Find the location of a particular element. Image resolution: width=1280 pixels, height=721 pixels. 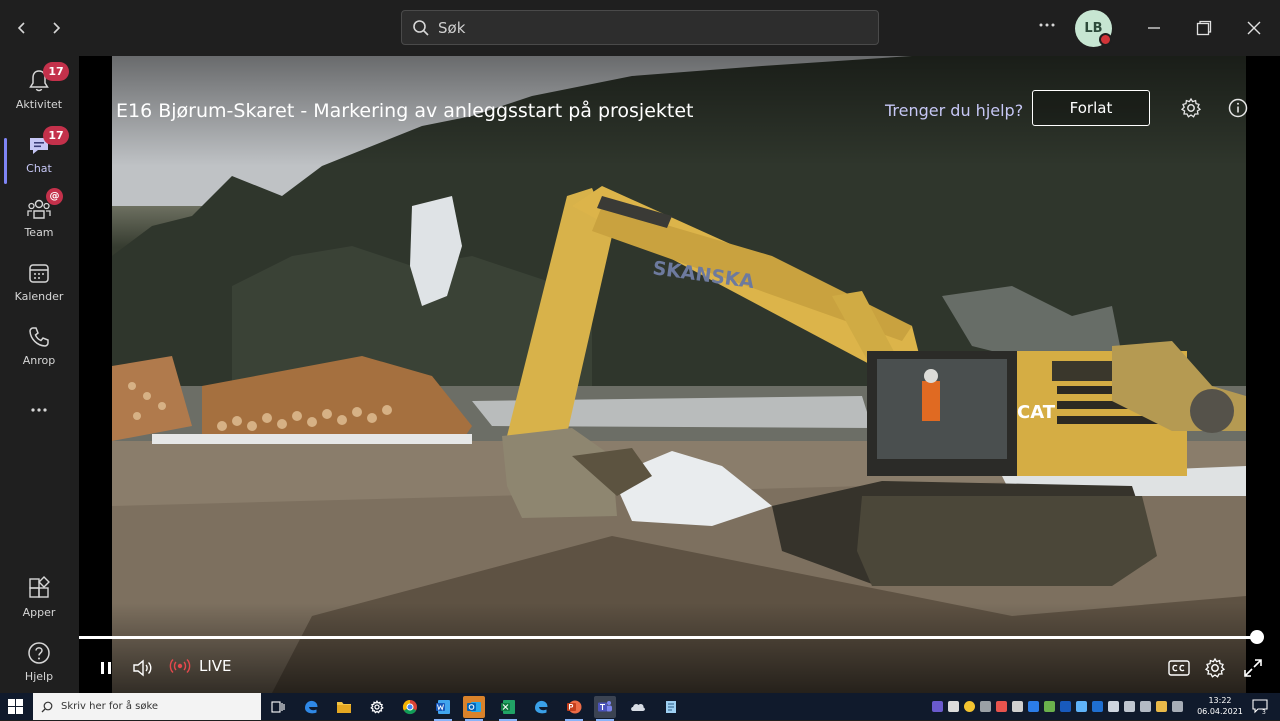

info-button is located at coordinates (1238, 108).